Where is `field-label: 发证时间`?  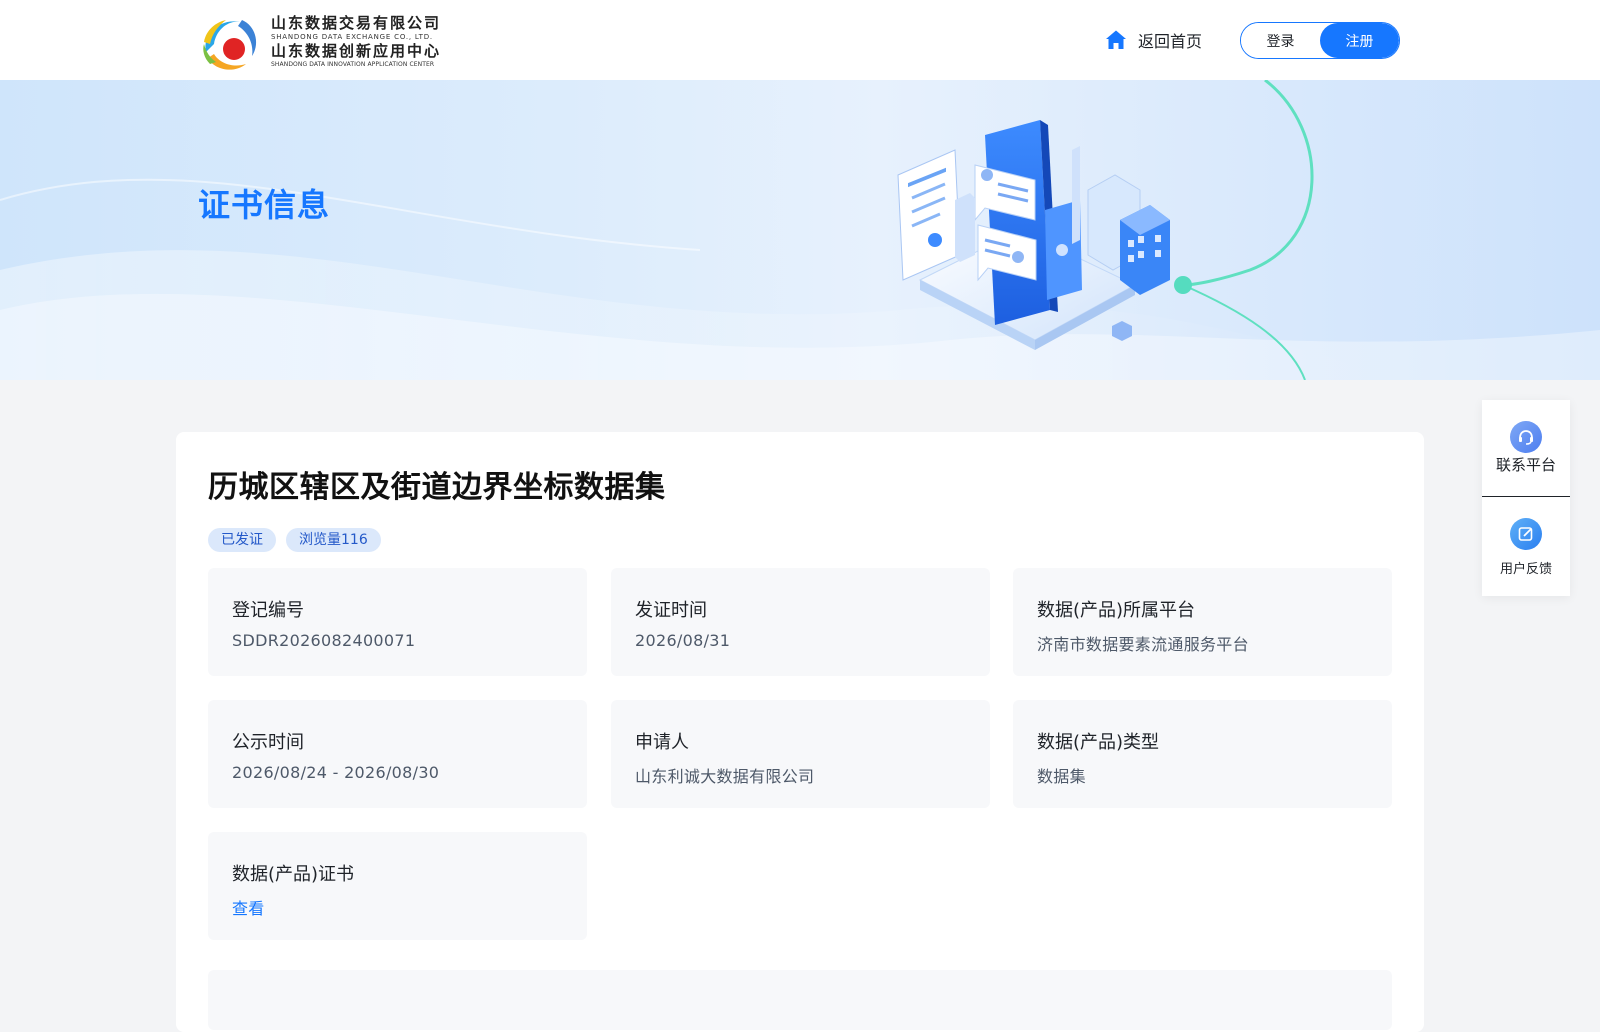
field-label: 发证时间 is located at coordinates (671, 610).